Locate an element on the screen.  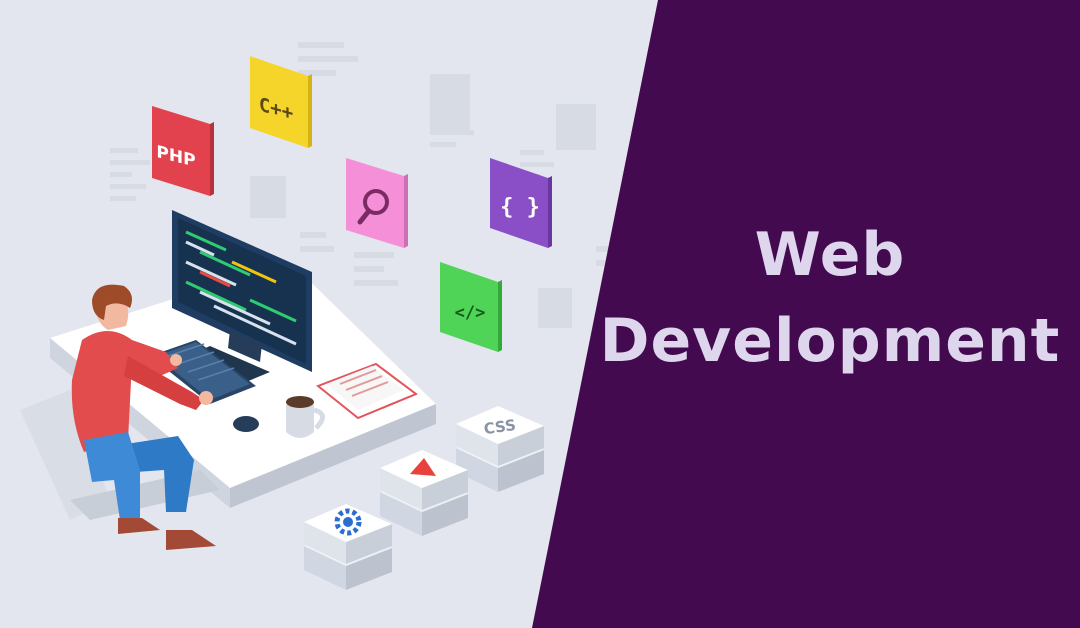
headline-line-2: Development is located at coordinates (830, 341).